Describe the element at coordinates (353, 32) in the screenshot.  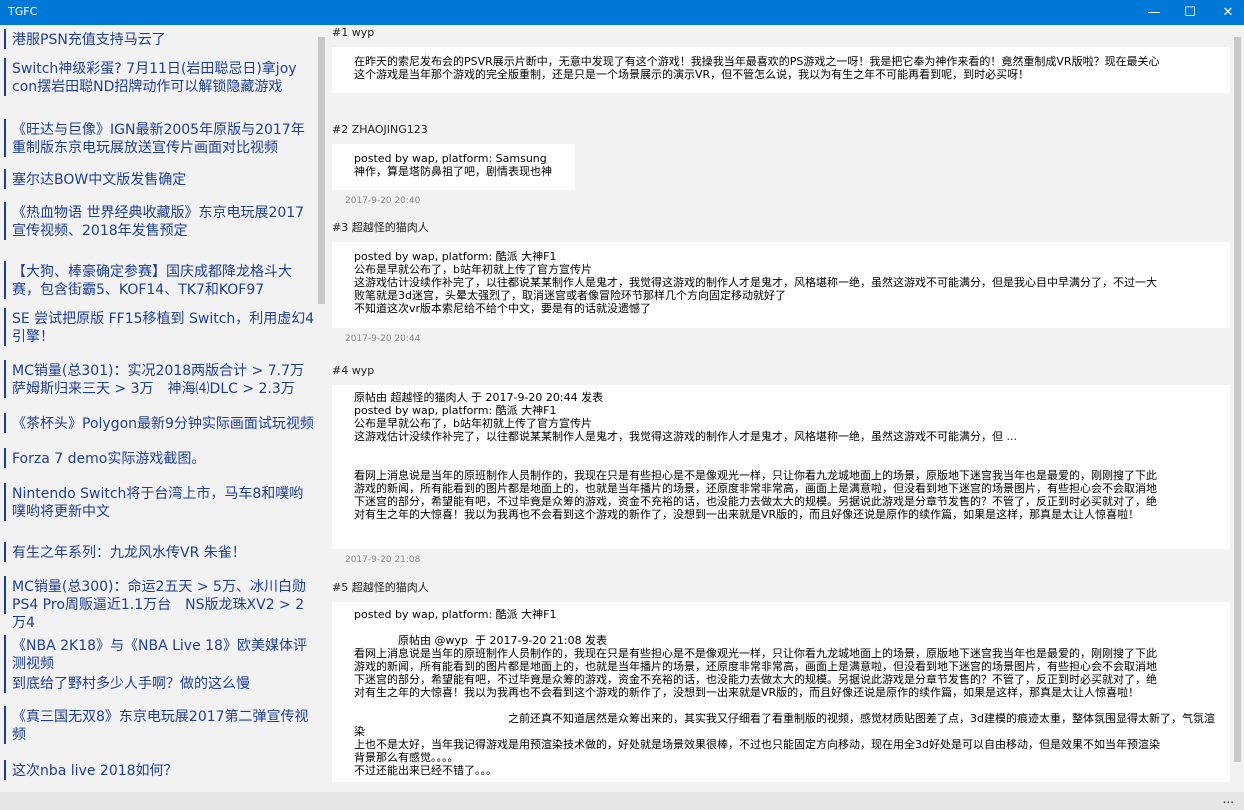
I see `post-header: #1 wyp` at that location.